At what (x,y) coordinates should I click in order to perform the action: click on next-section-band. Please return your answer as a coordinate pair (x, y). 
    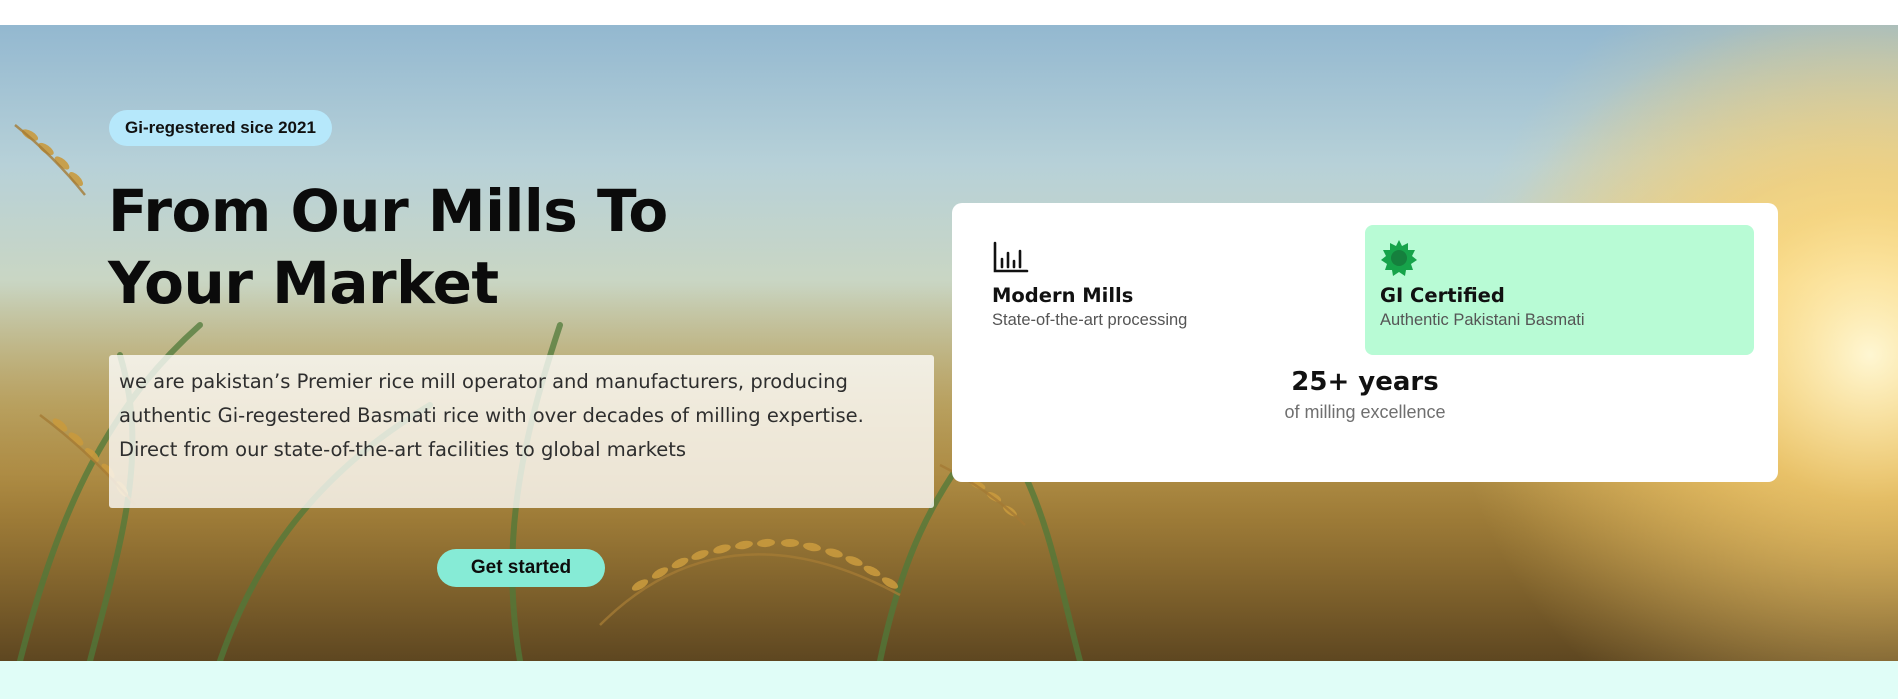
    Looking at the image, I should click on (949, 680).